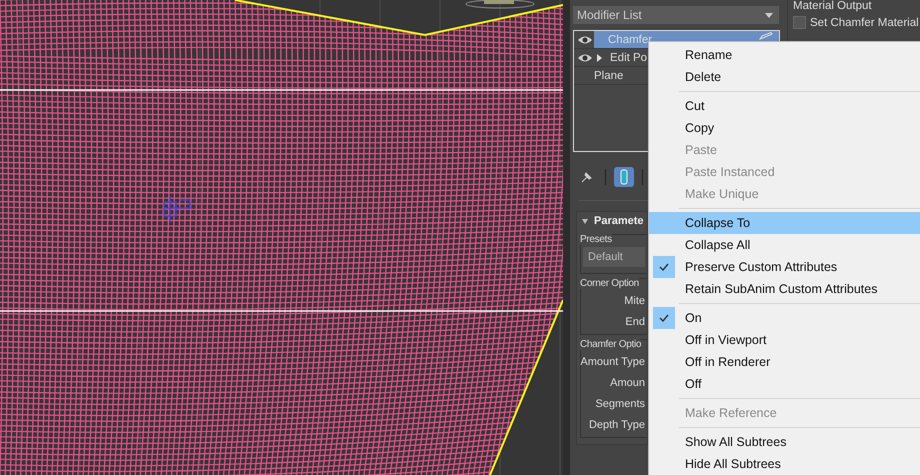 Image resolution: width=920 pixels, height=475 pixels. What do you see at coordinates (784, 464) in the screenshot?
I see `menu-item: Hide All Subtrees` at bounding box center [784, 464].